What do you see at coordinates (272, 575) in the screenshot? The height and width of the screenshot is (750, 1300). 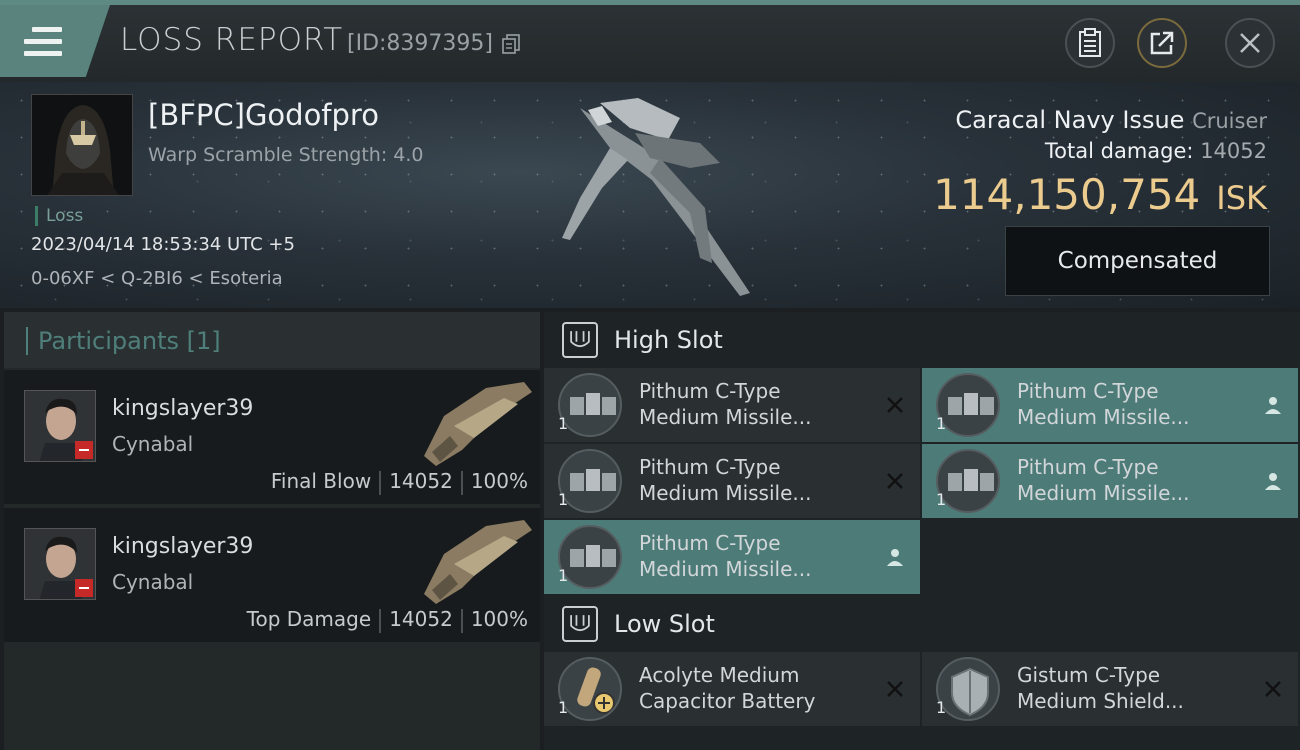 I see `participant-card: kingslayer39 Cynabal Top Damage 14052 100%` at bounding box center [272, 575].